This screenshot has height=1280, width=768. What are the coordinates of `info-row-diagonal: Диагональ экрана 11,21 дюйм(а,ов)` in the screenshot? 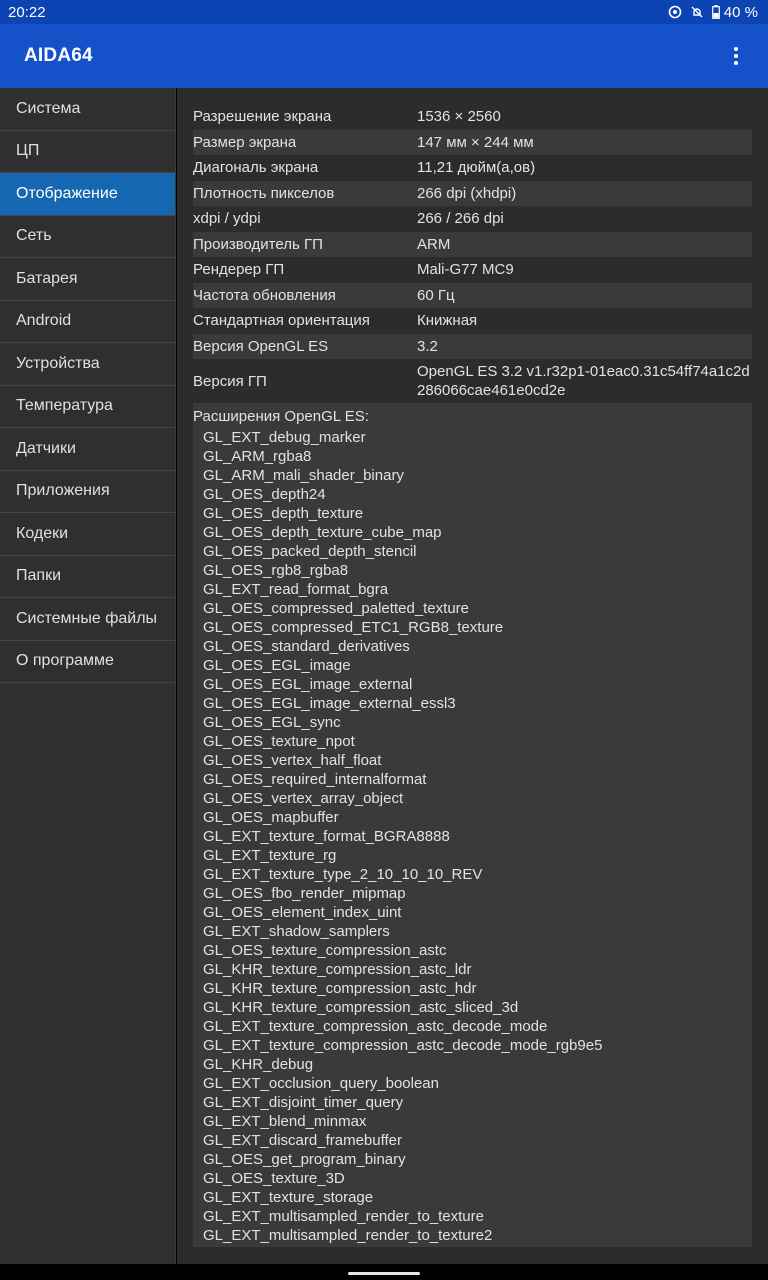 It's located at (472, 168).